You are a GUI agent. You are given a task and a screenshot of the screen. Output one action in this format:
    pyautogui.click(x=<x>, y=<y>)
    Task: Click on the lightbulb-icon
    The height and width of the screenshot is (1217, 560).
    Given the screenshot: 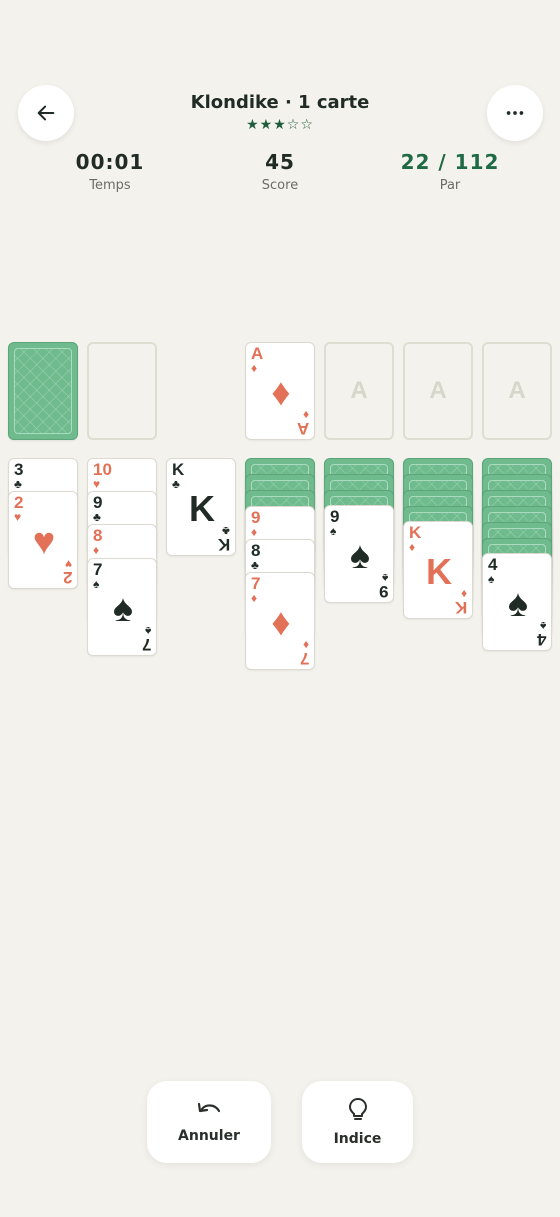 What is the action you would take?
    pyautogui.click(x=357, y=1109)
    